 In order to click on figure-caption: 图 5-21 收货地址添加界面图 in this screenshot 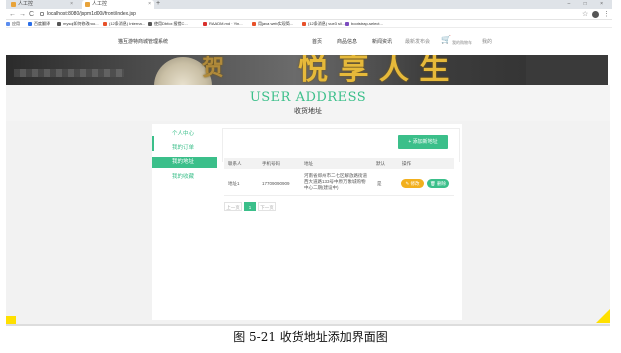, I will do `click(310, 337)`.